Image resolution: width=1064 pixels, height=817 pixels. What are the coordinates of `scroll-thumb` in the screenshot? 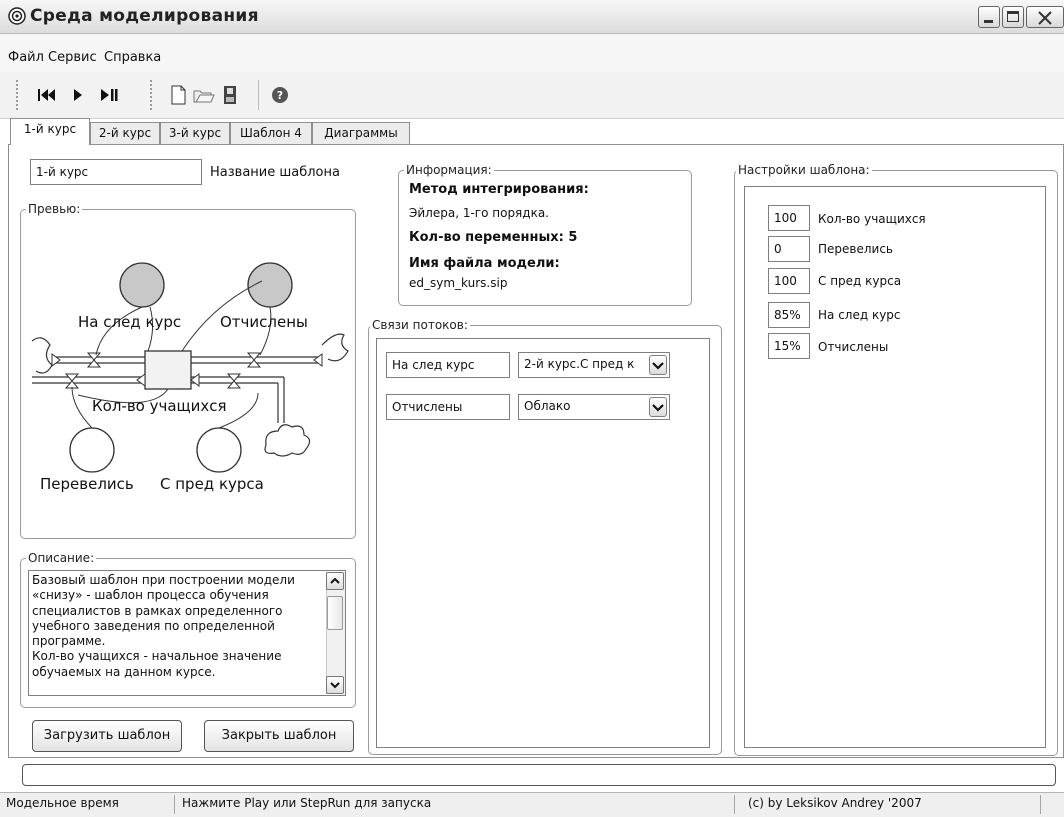 It's located at (335, 613).